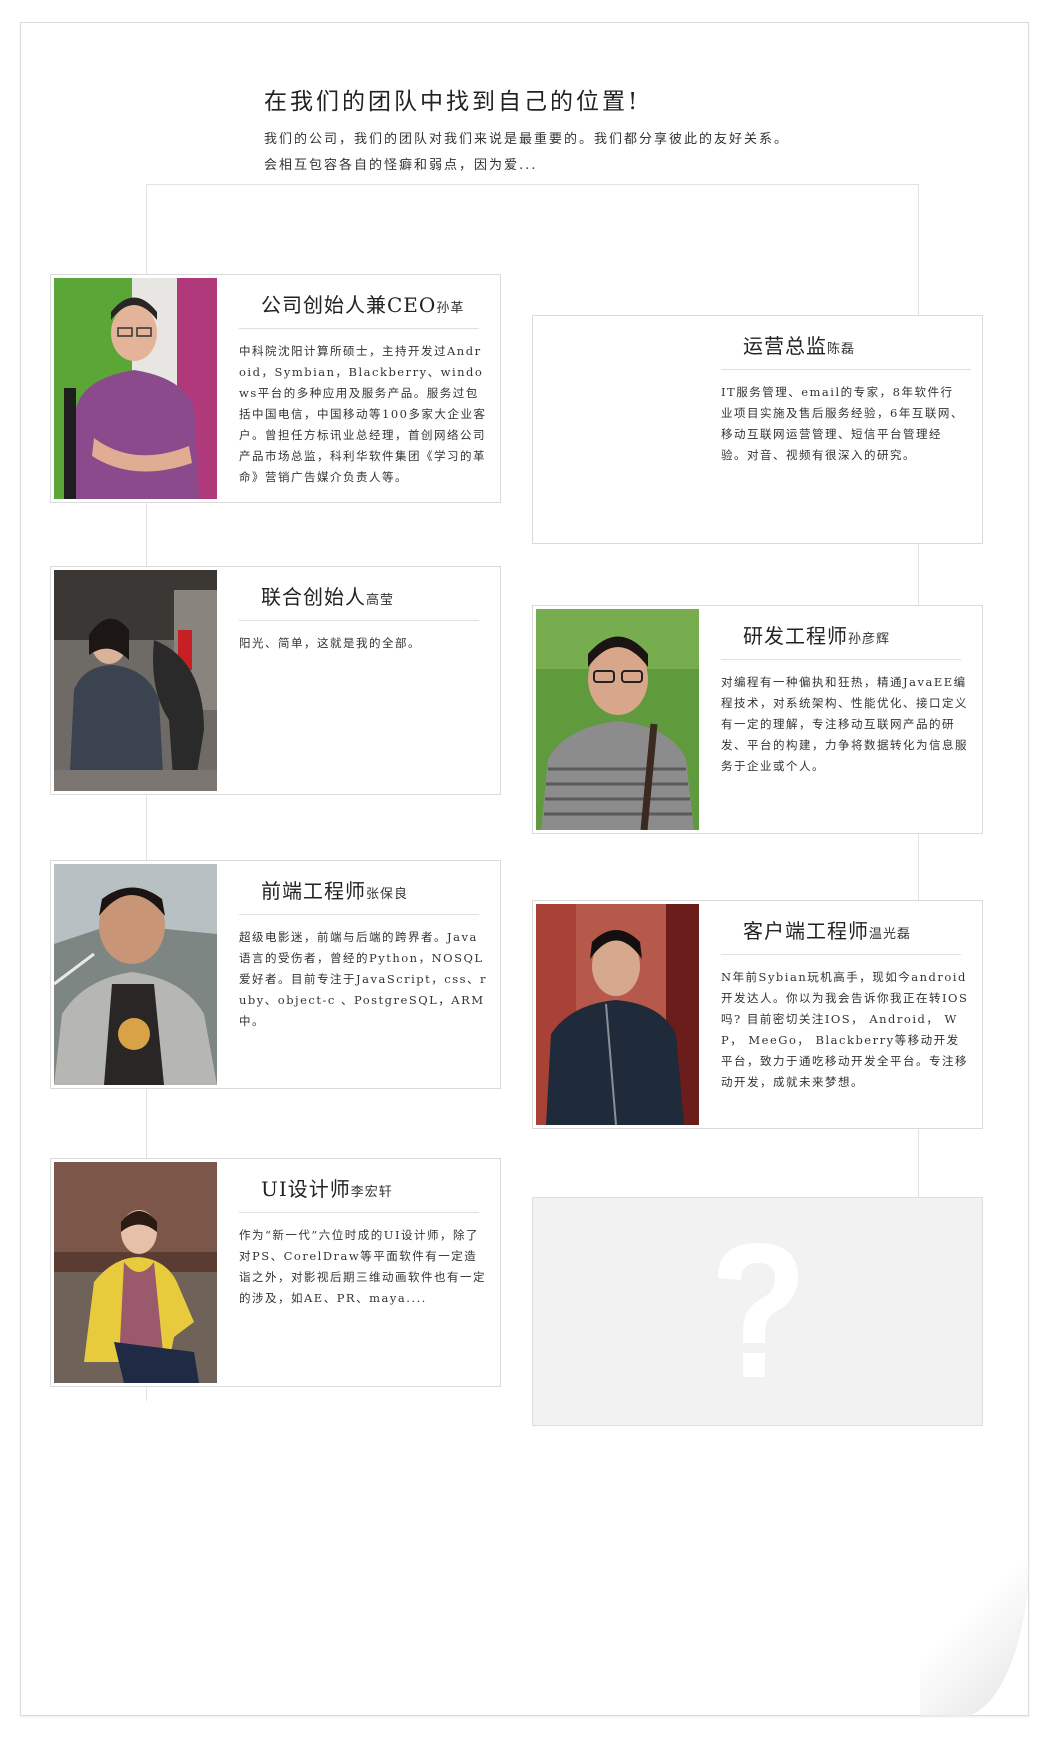  What do you see at coordinates (330, 643) in the screenshot?
I see `member-description: 阳光、简单，这就是我的全部。` at bounding box center [330, 643].